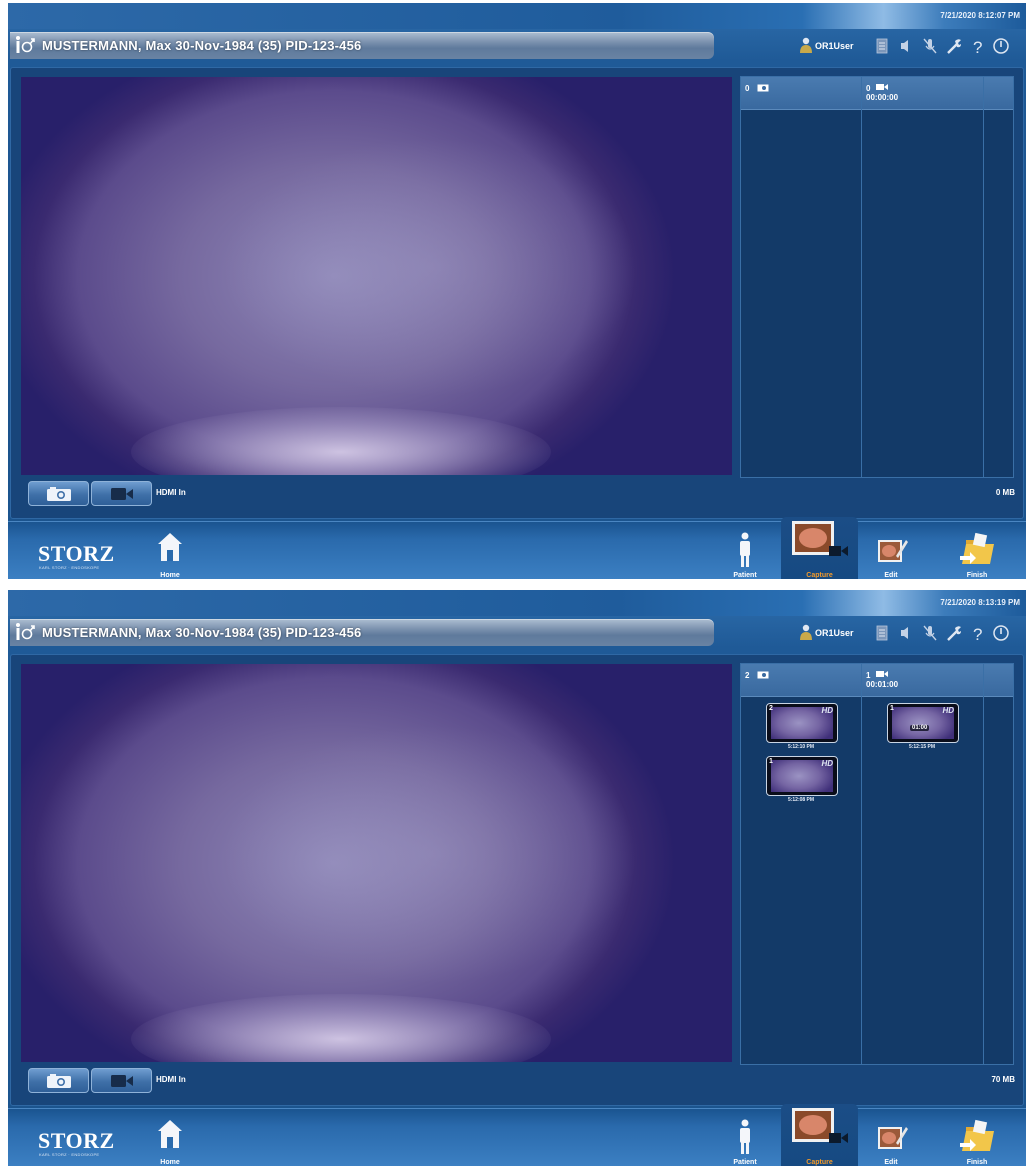  What do you see at coordinates (1005, 492) in the screenshot?
I see `storage-used: 0 MB` at bounding box center [1005, 492].